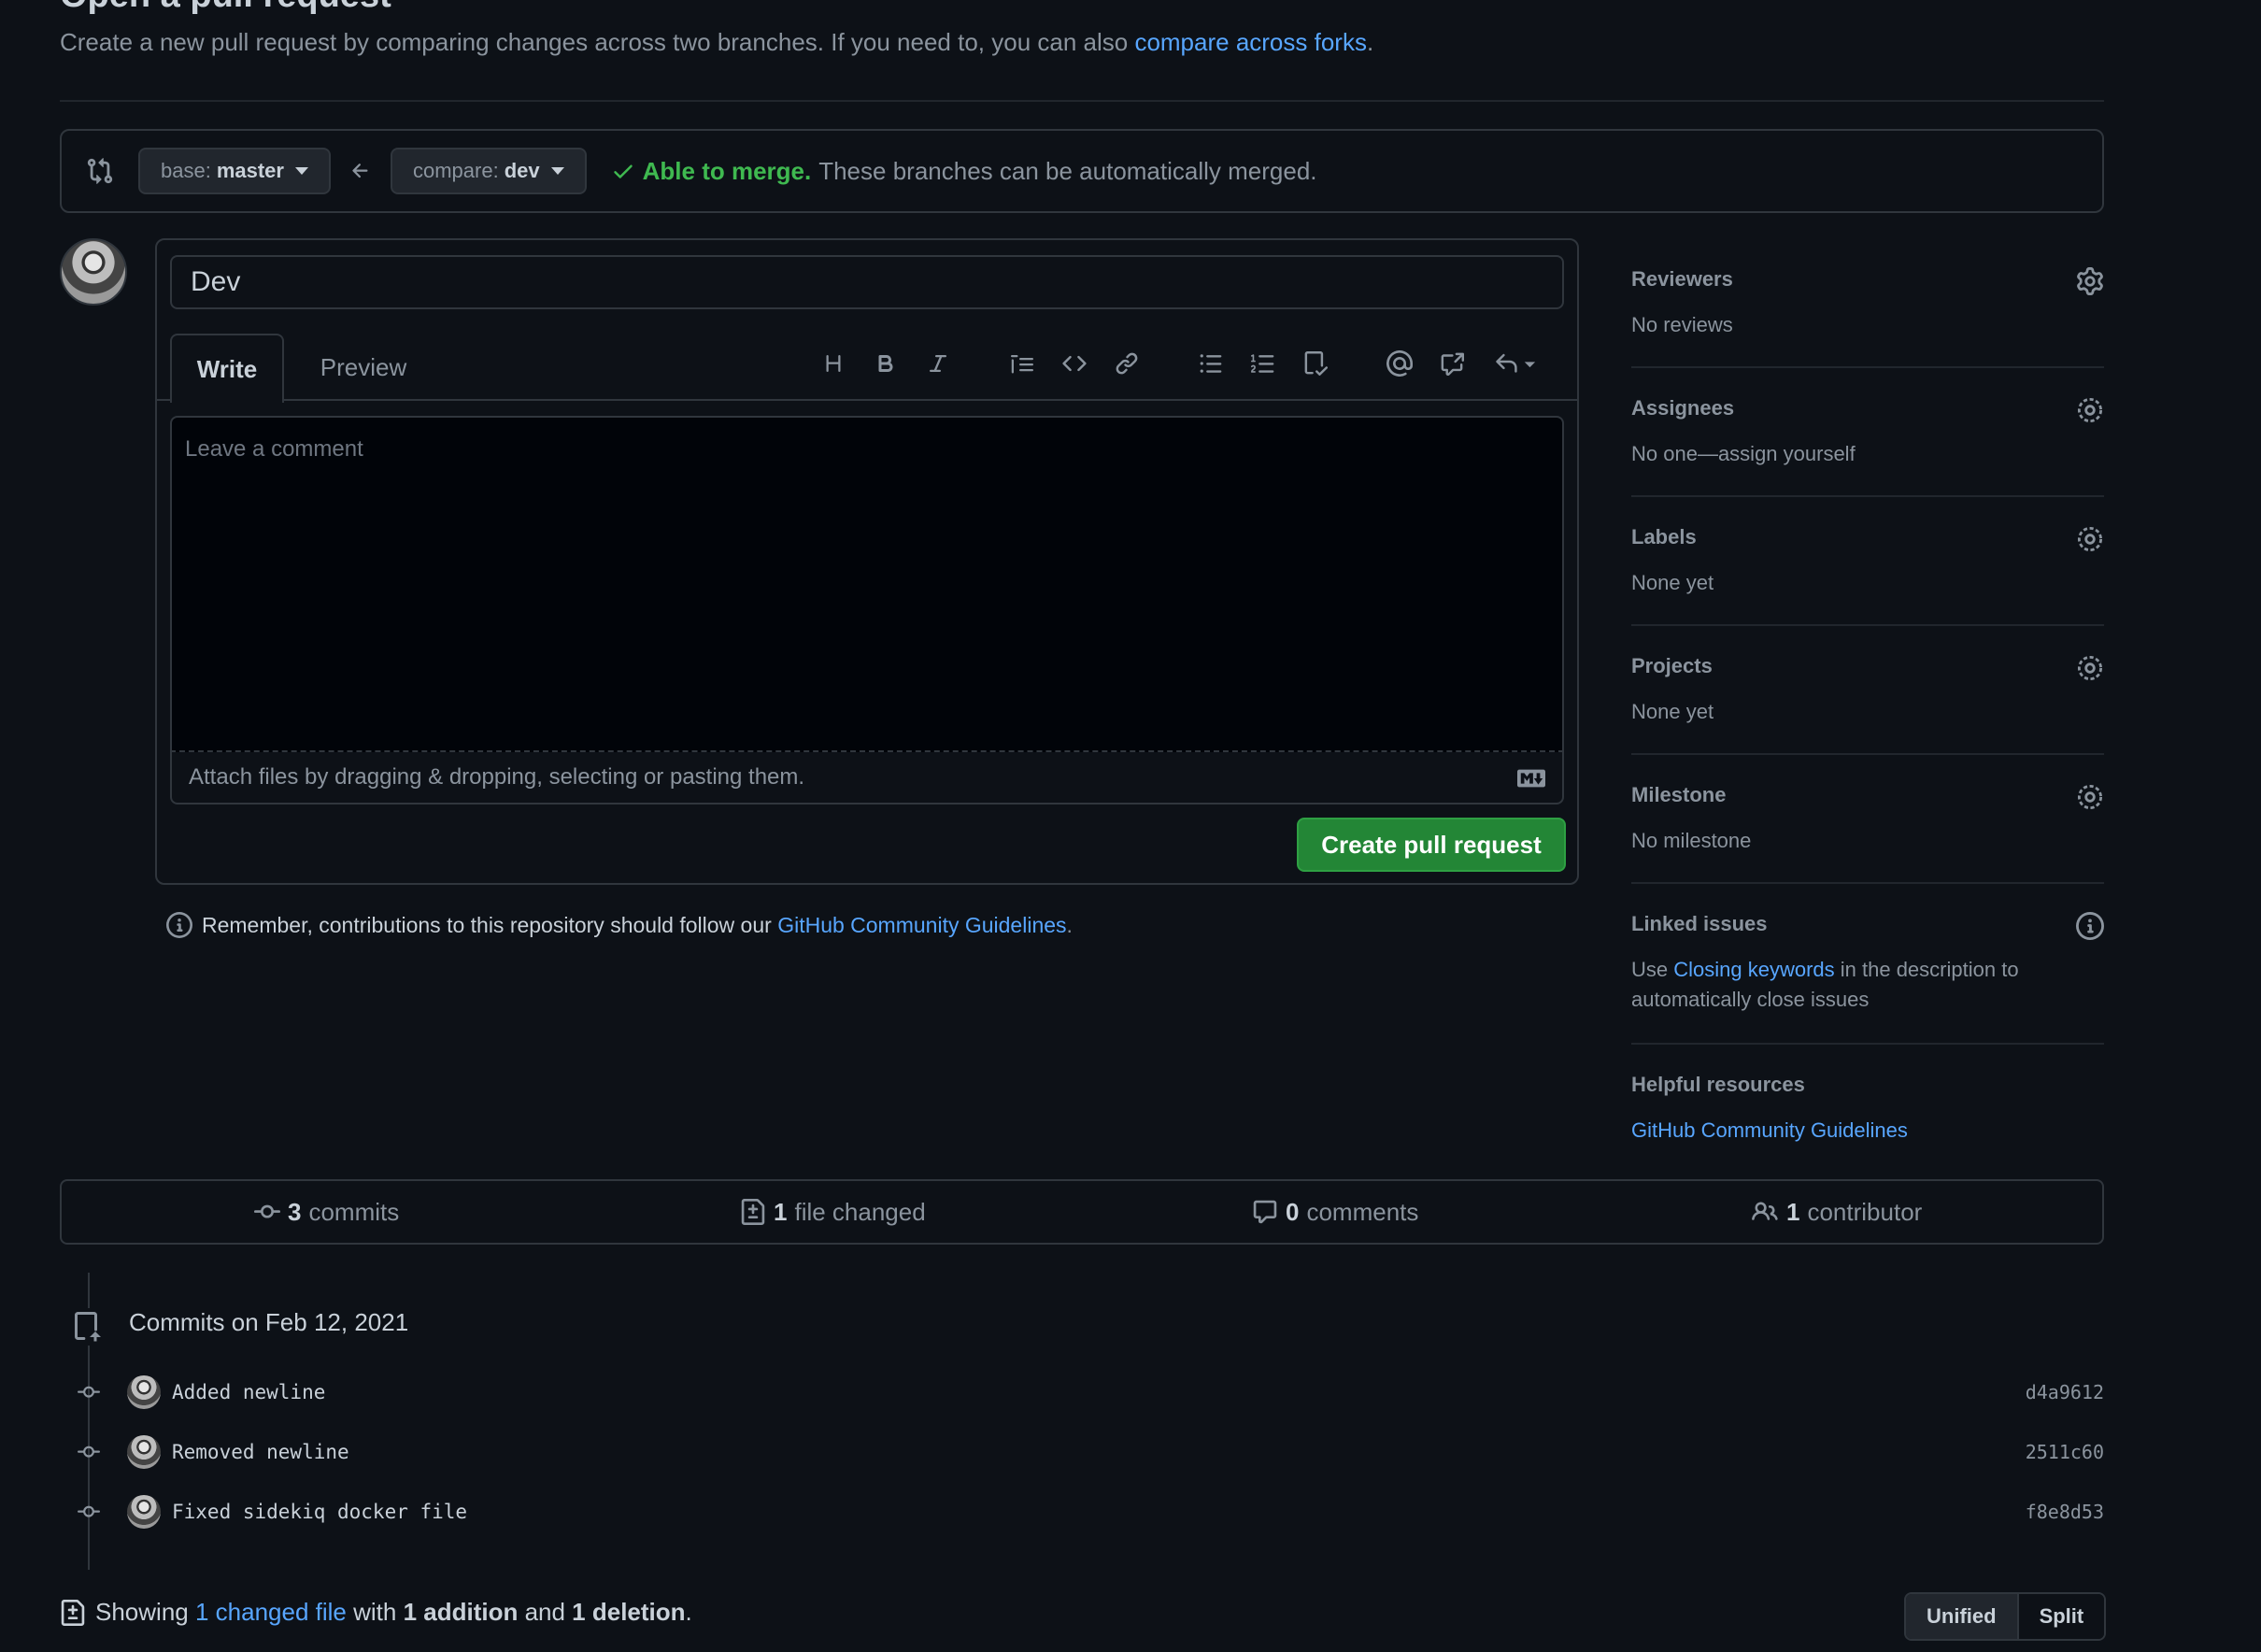 The image size is (2261, 1652). What do you see at coordinates (260, 1452) in the screenshot?
I see `commit-message: Removed newline` at bounding box center [260, 1452].